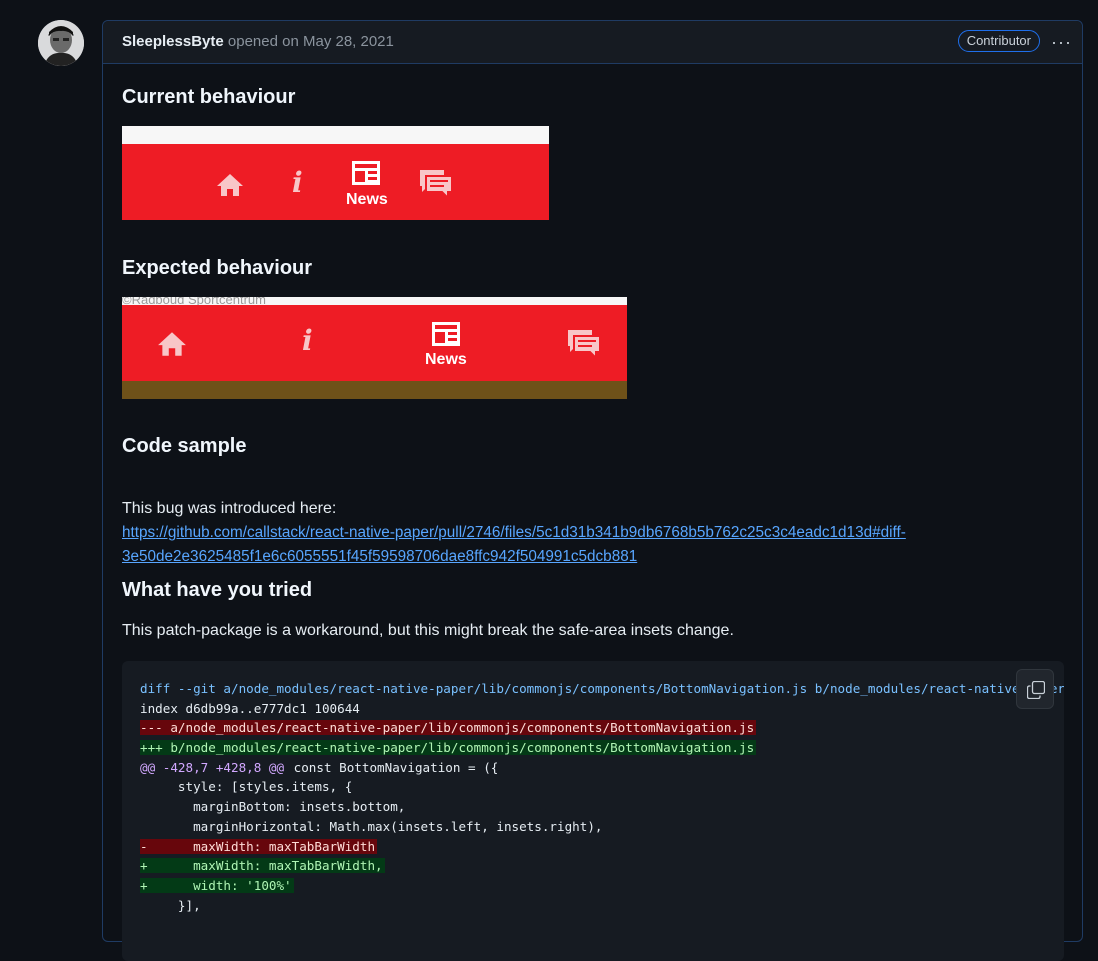  What do you see at coordinates (184, 446) in the screenshot?
I see `heading-code-sample: Code sample` at bounding box center [184, 446].